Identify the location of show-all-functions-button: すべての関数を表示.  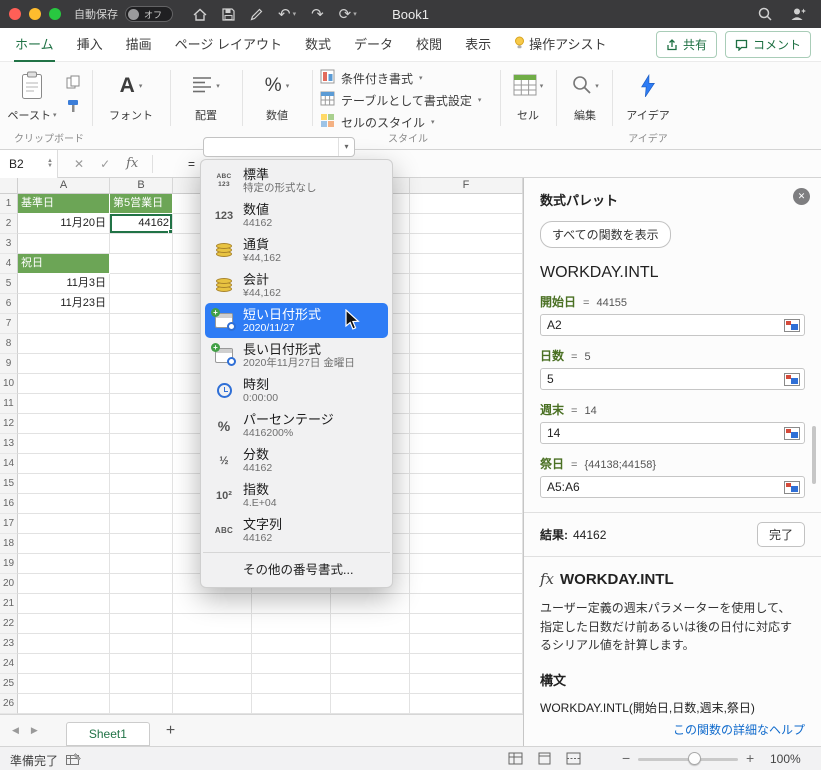
(605, 234).